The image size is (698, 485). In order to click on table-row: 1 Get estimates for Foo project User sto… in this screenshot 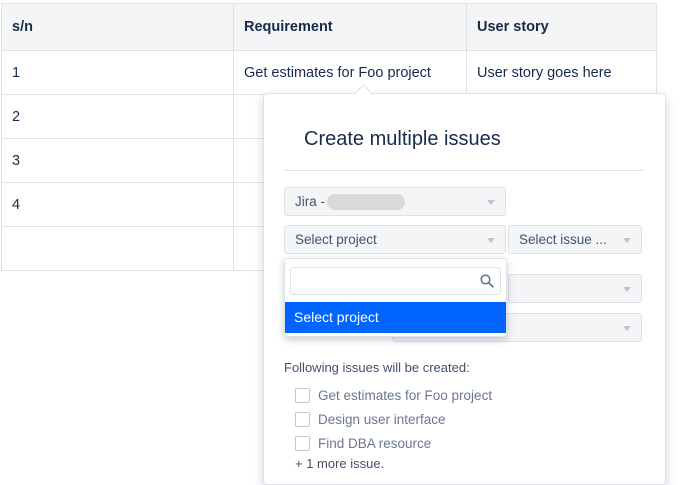, I will do `click(329, 72)`.